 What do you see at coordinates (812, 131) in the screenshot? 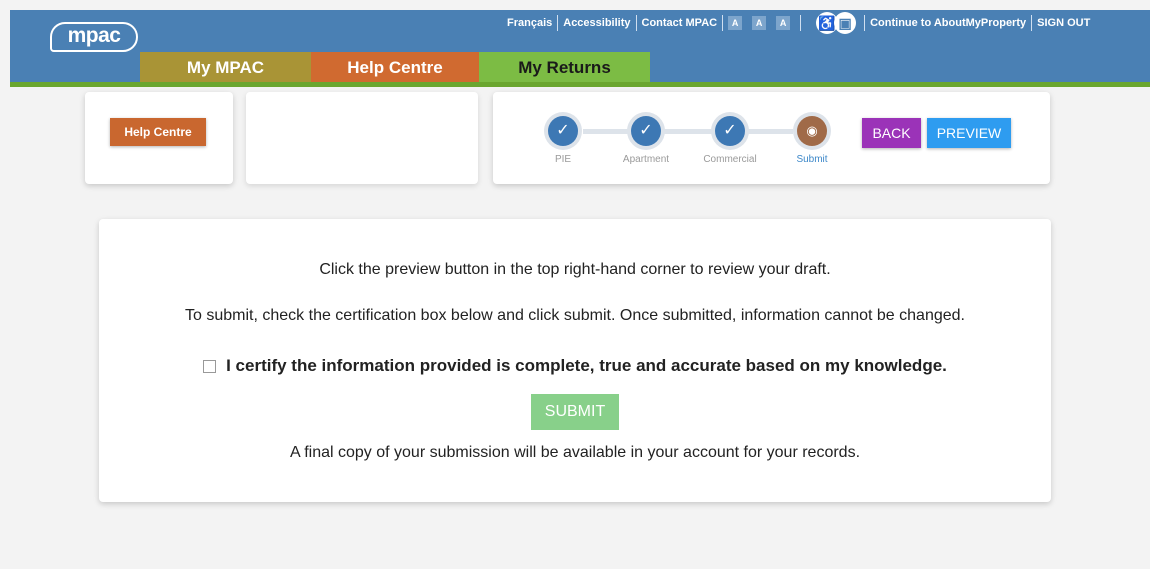
I see `broadcast-icon: ◉` at bounding box center [812, 131].